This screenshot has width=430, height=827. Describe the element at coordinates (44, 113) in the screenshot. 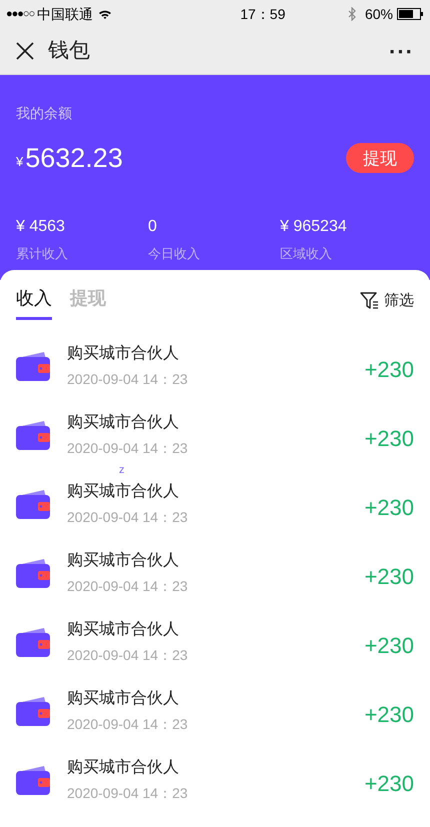

I see `balance-label: 我的余额` at that location.